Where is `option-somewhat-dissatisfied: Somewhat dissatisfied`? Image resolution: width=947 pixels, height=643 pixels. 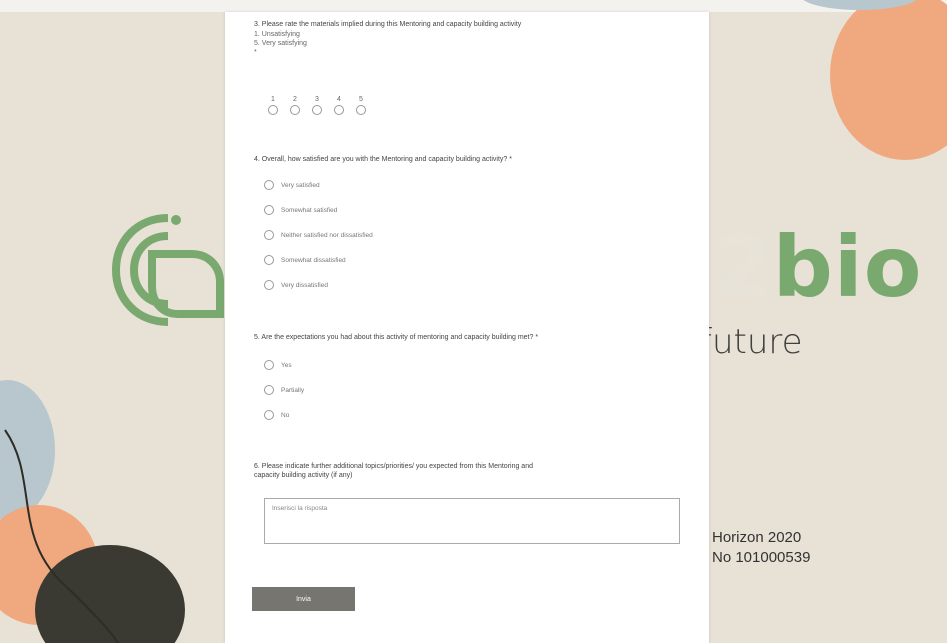 option-somewhat-dissatisfied: Somewhat dissatisfied is located at coordinates (305, 260).